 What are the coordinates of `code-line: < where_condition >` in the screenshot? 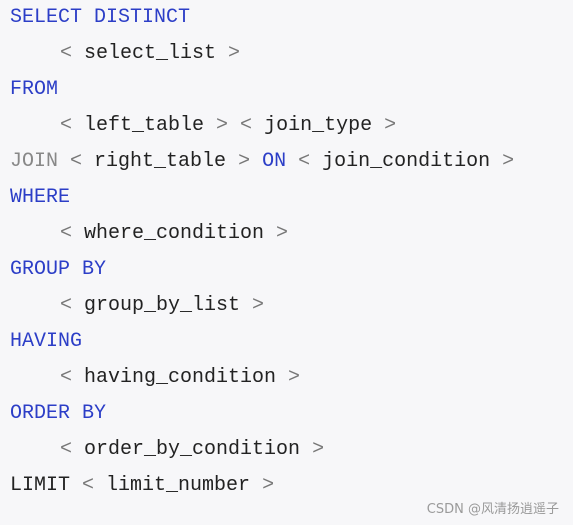 It's located at (286, 234).